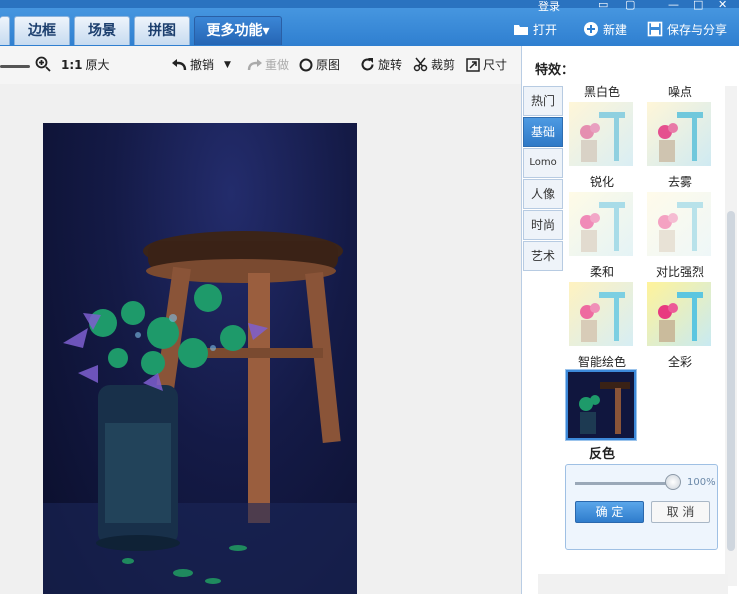 The width and height of the screenshot is (739, 594). I want to click on rotate-button: 旋转, so click(381, 64).